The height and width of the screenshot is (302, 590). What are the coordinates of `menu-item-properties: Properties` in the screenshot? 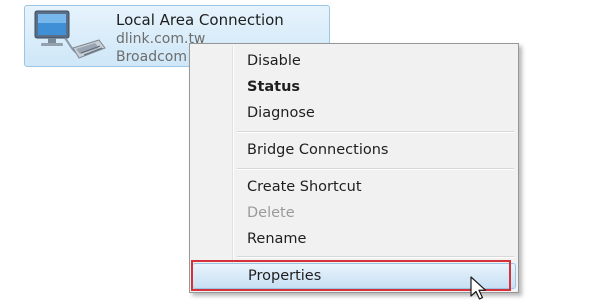 It's located at (354, 276).